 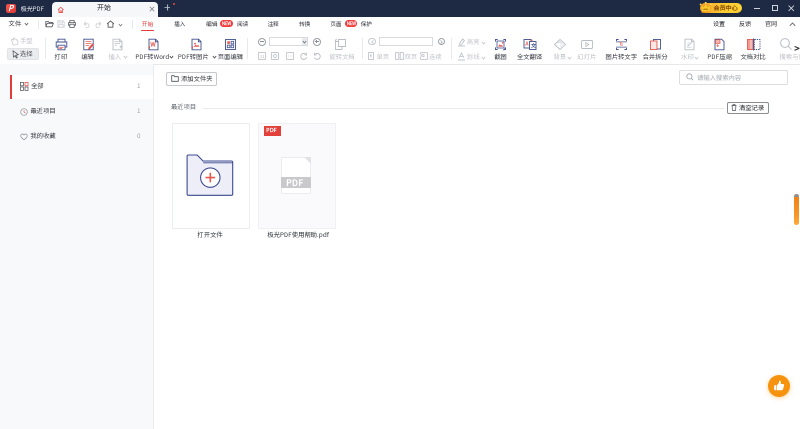 What do you see at coordinates (526, 43) in the screenshot?
I see `svg-text: A` at bounding box center [526, 43].